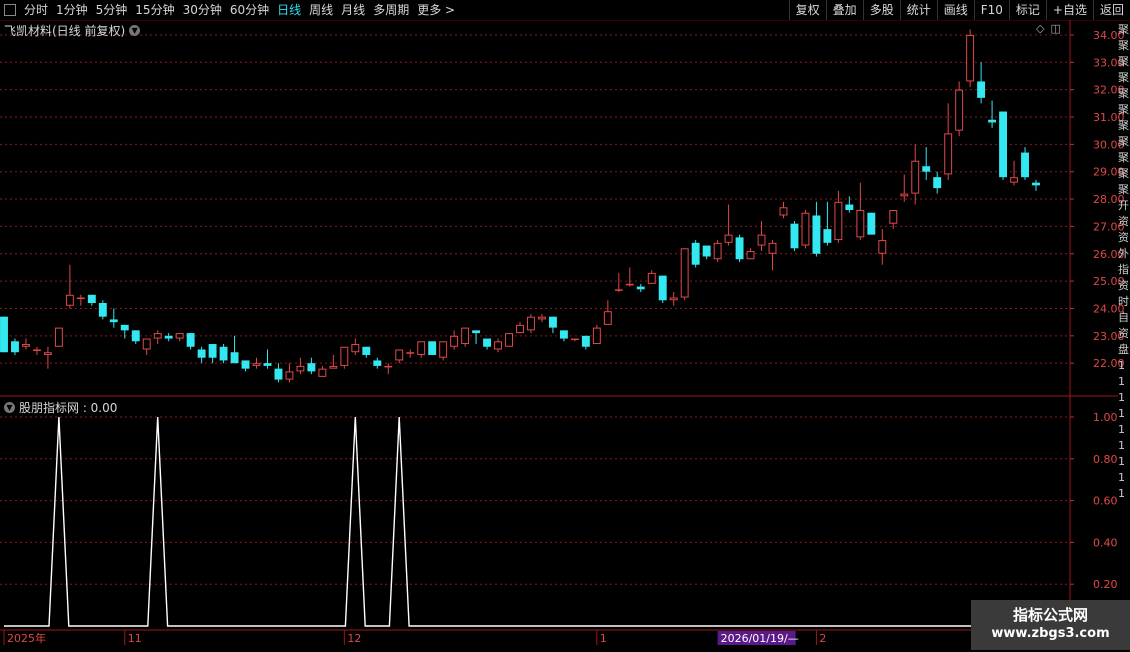 The height and width of the screenshot is (652, 1130). I want to click on window-icon: ◫, so click(1055, 28).